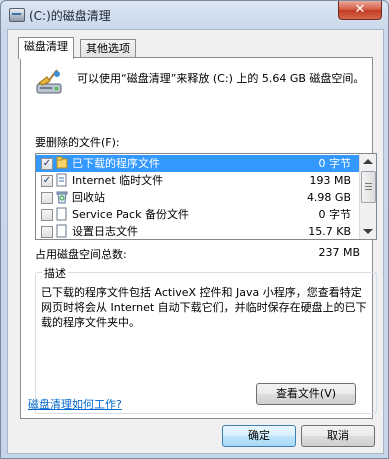  What do you see at coordinates (17, 15) in the screenshot?
I see `disk-cleanup-app-icon` at bounding box center [17, 15].